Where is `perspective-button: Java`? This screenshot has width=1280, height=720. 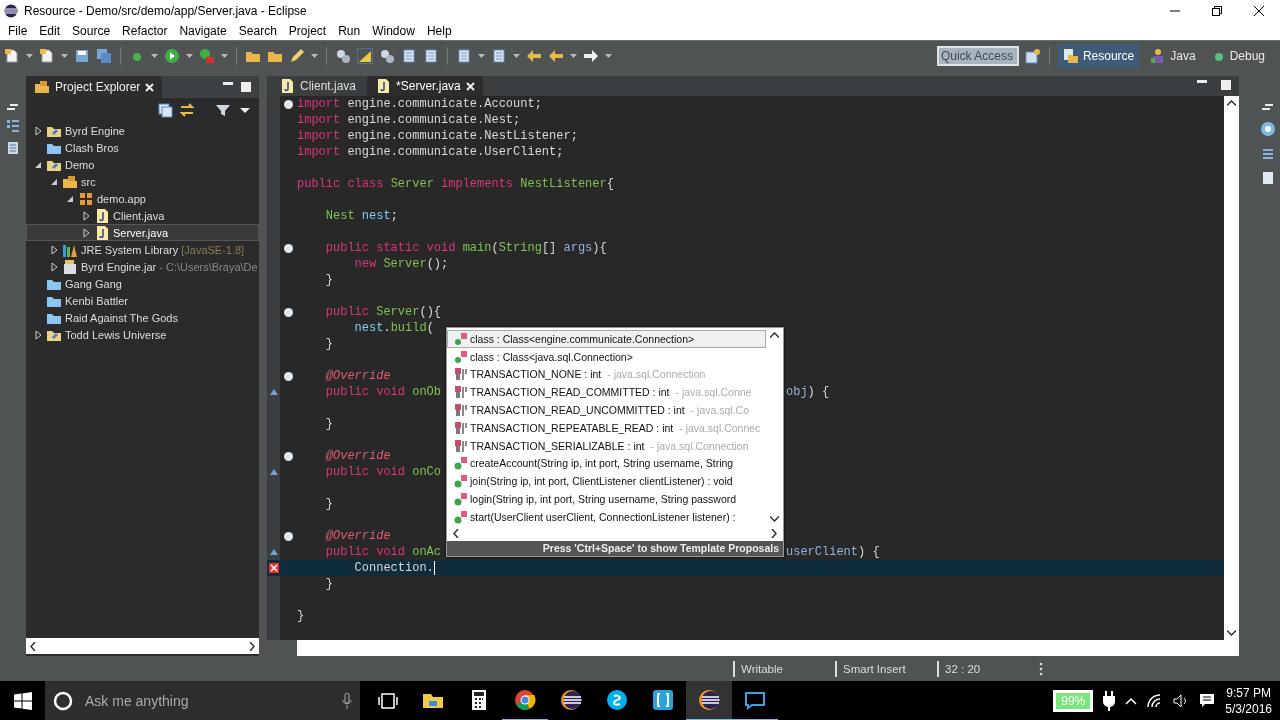 perspective-button: Java is located at coordinates (1173, 56).